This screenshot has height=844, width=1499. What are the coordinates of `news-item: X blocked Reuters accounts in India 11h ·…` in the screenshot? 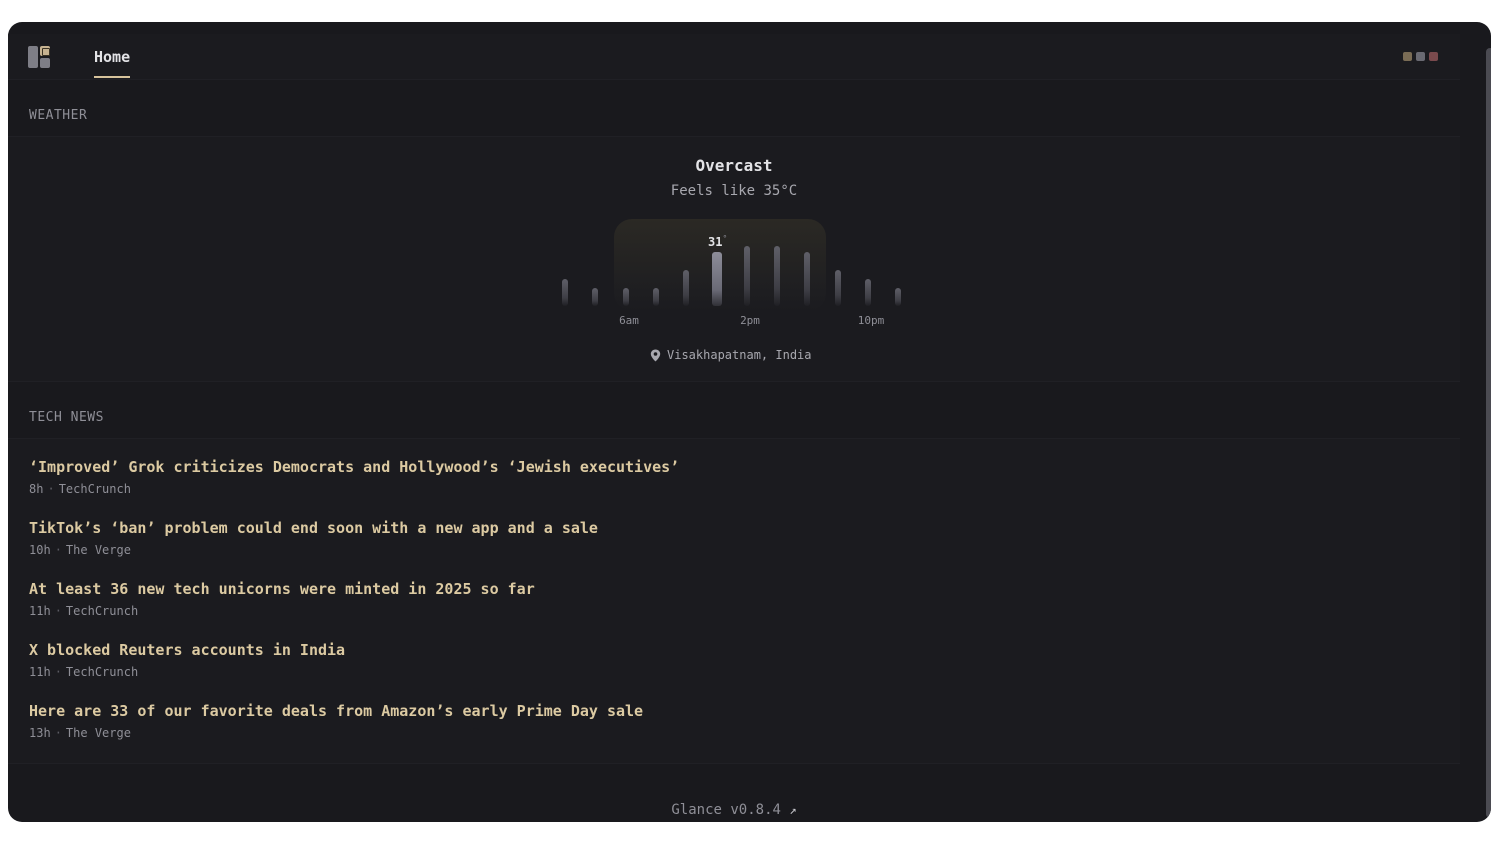 It's located at (187, 660).